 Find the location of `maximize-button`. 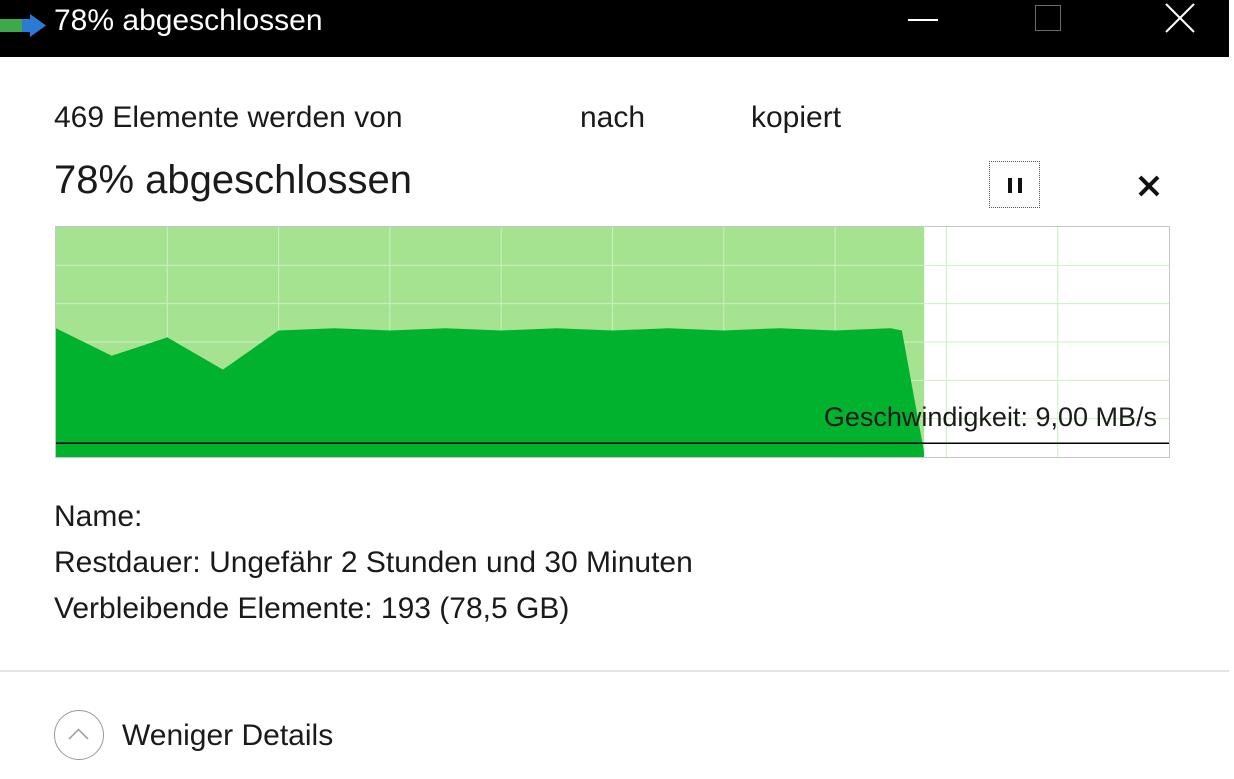

maximize-button is located at coordinates (1046, 20).